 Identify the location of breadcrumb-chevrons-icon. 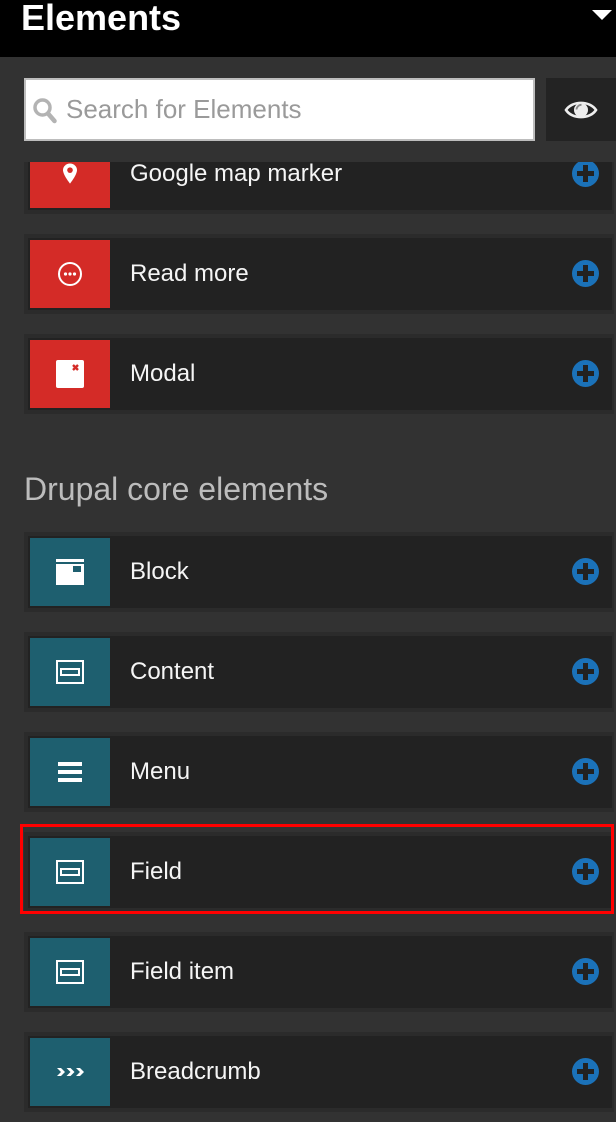
(70, 1072).